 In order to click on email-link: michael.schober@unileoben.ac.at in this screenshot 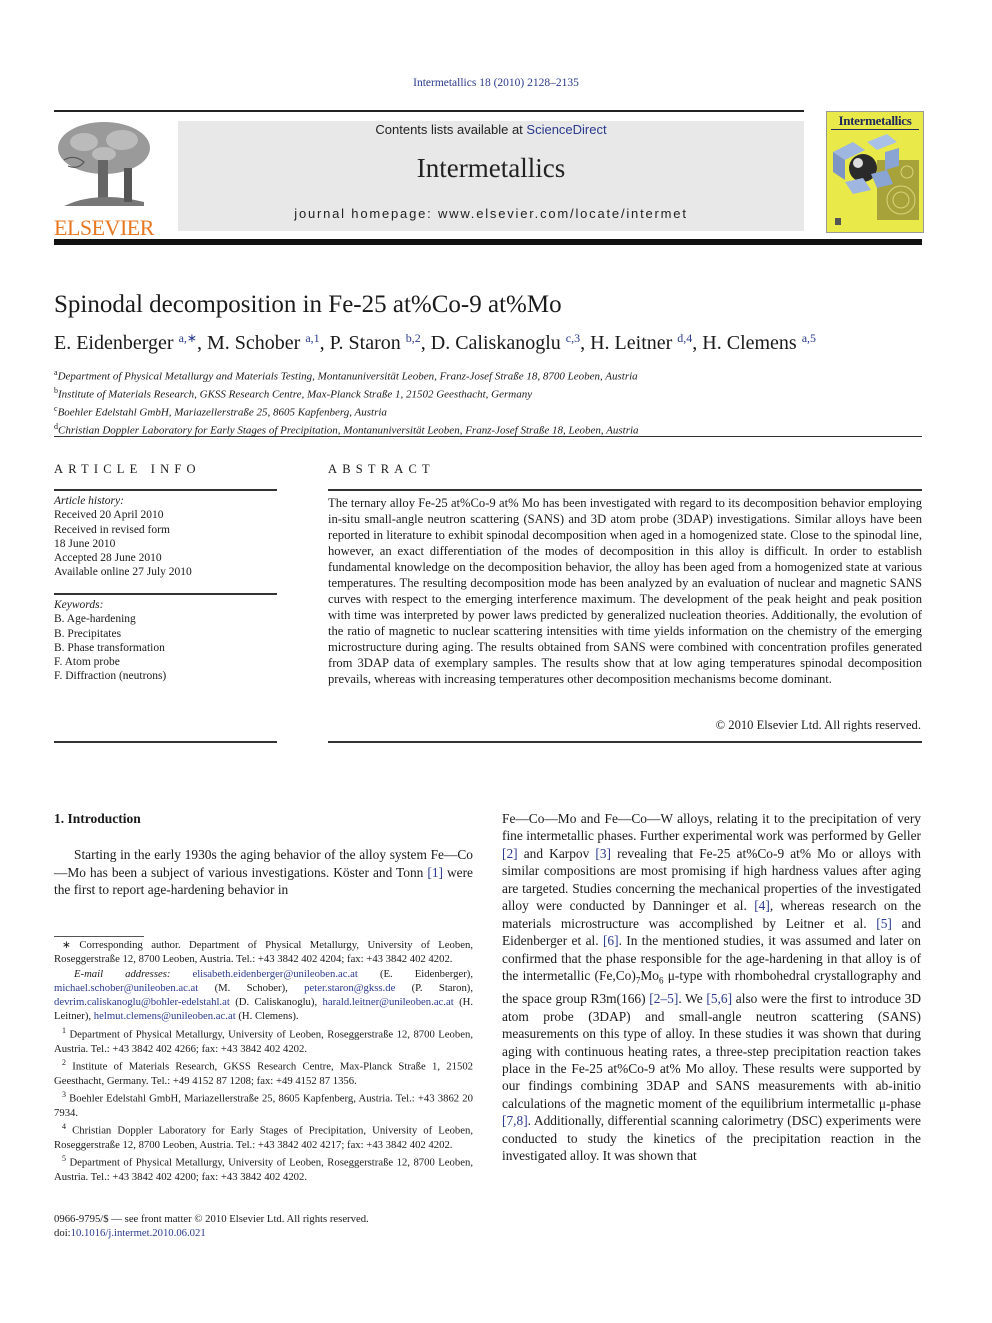, I will do `click(126, 988)`.